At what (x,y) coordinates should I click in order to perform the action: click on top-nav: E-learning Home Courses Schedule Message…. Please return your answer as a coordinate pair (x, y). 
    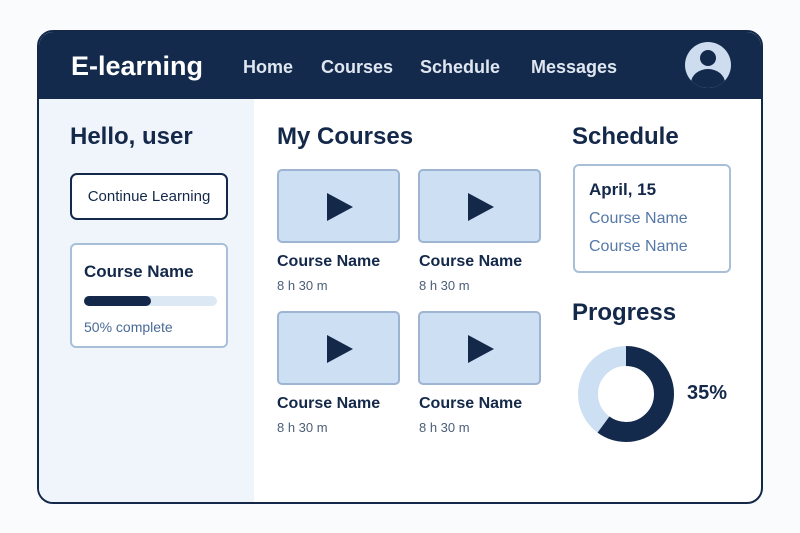
    Looking at the image, I should click on (400, 65).